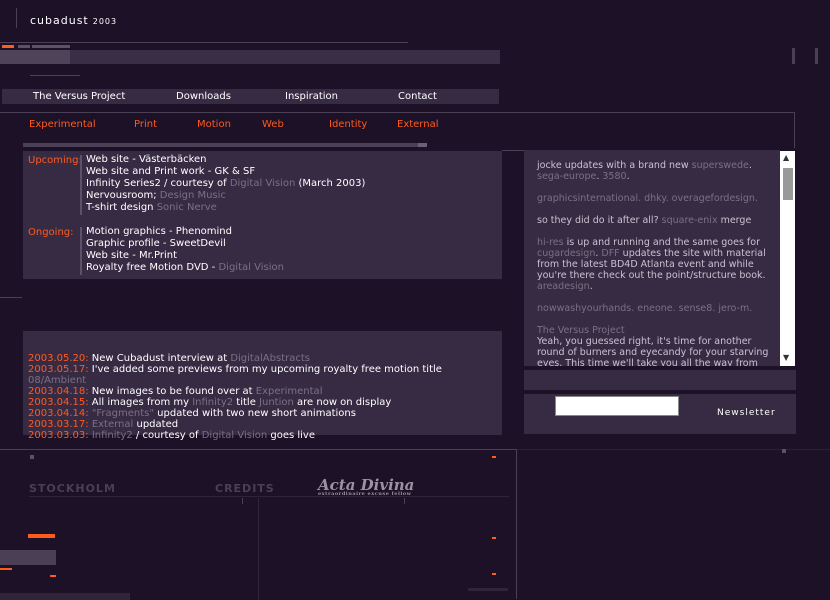 The height and width of the screenshot is (600, 830). I want to click on links-footer-bar, so click(660, 380).